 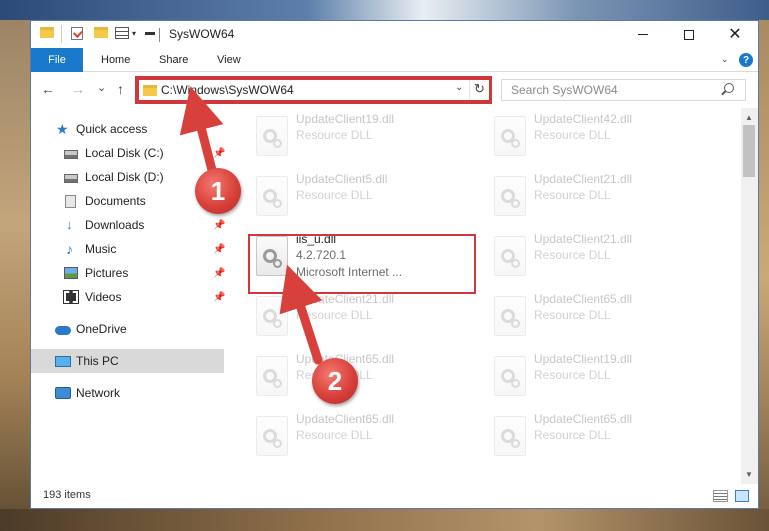 What do you see at coordinates (71, 297) in the screenshot?
I see `videos-icon` at bounding box center [71, 297].